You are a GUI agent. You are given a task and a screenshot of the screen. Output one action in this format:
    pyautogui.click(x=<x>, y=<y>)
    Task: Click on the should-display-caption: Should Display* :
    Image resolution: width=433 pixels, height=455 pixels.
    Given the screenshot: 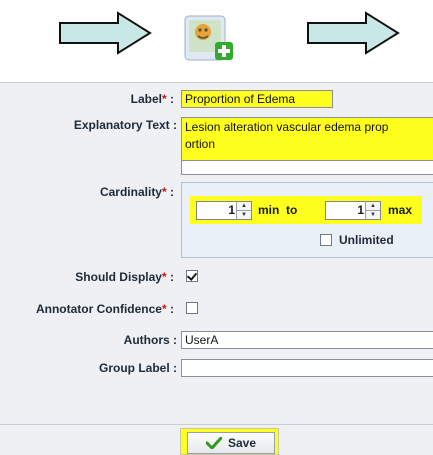 What is the action you would take?
    pyautogui.click(x=124, y=277)
    